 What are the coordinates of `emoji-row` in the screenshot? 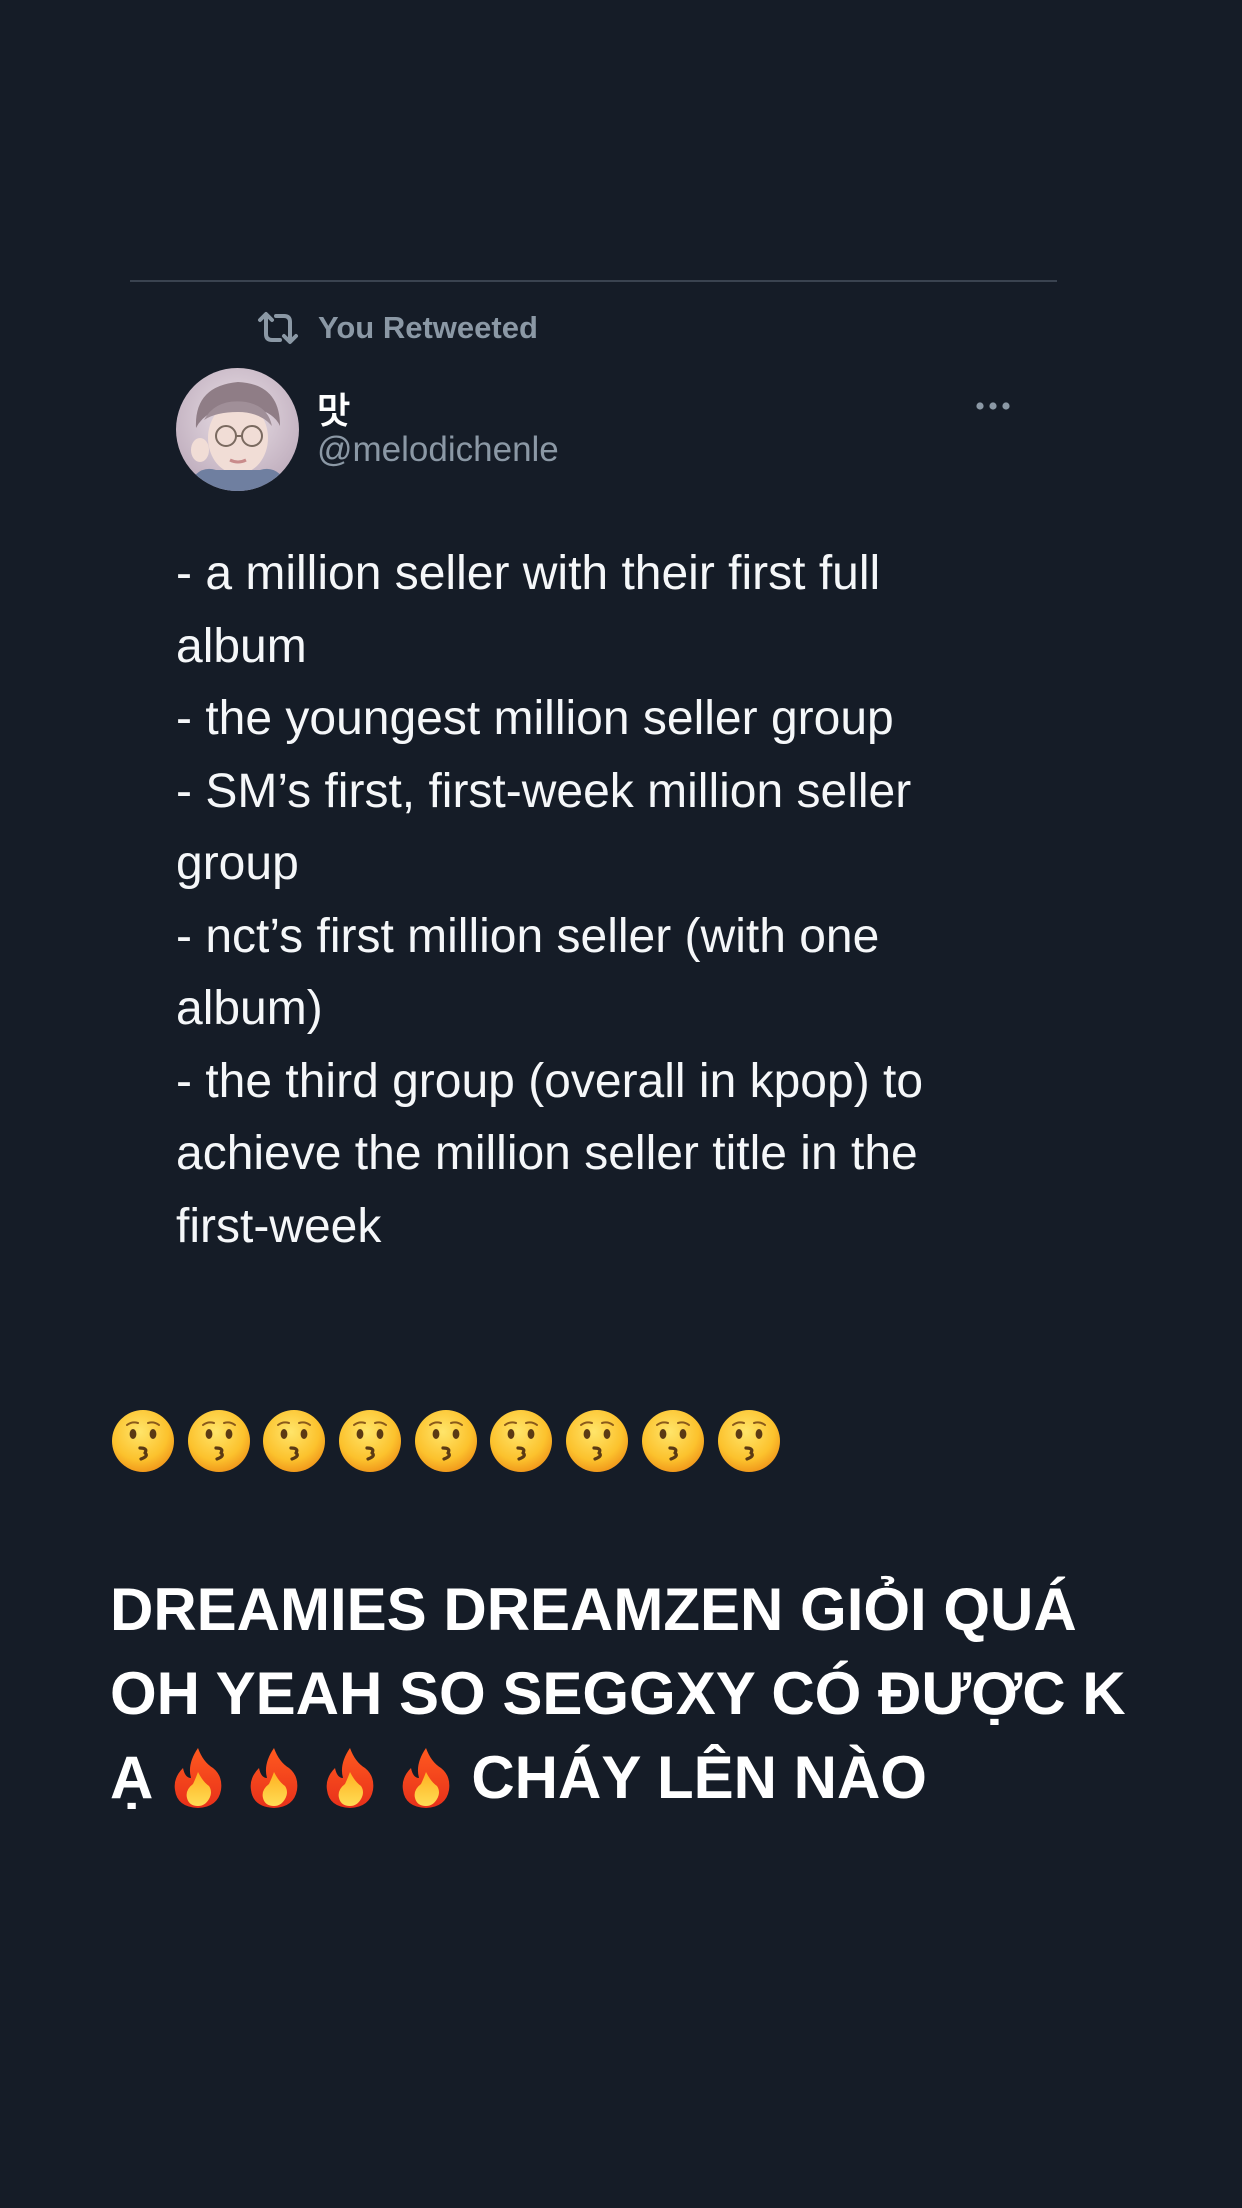 It's located at (450, 1441).